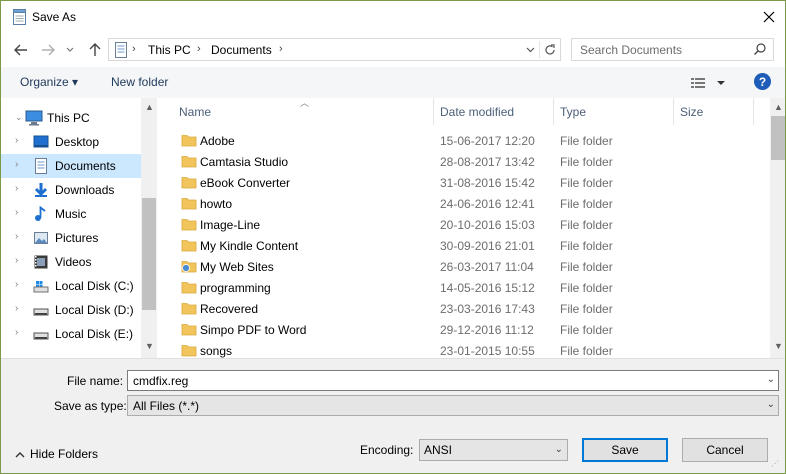  I want to click on file-row: Image-Line 20-10-2016 15:03 File folder, so click(467, 224).